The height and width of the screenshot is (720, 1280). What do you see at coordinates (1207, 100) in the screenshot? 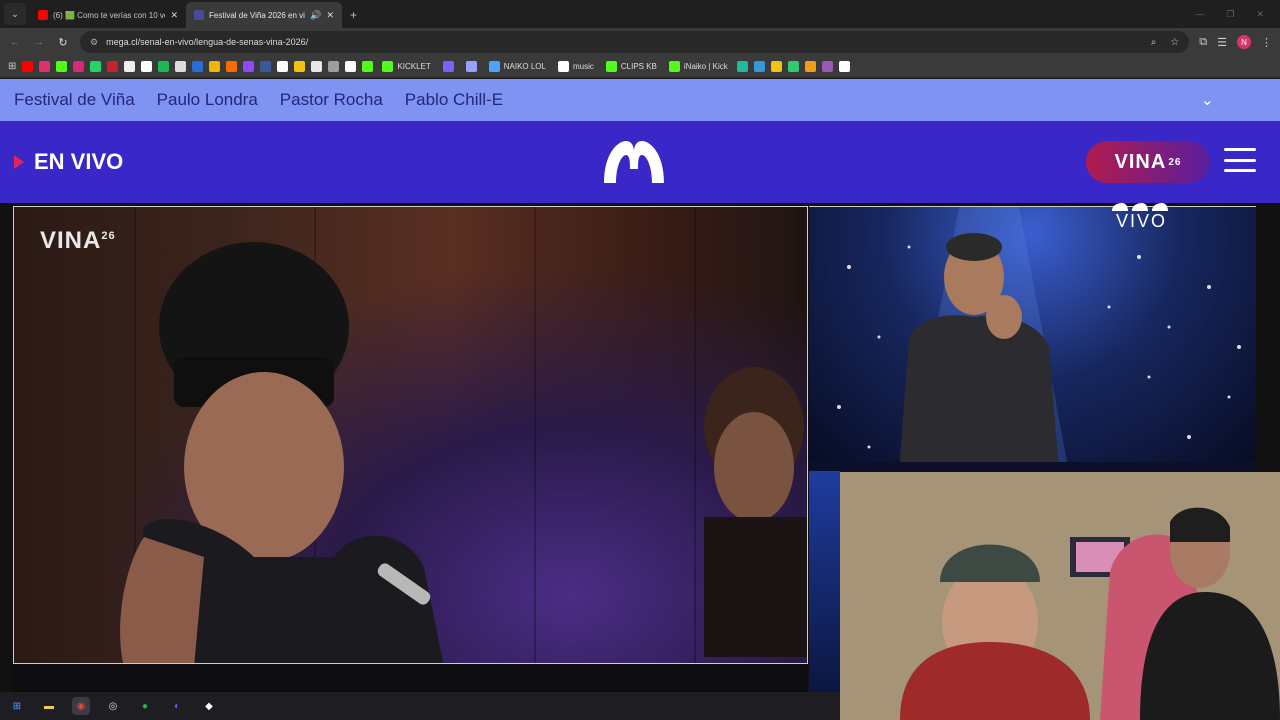
I see `chevron-down-icon: ⌄` at bounding box center [1207, 100].